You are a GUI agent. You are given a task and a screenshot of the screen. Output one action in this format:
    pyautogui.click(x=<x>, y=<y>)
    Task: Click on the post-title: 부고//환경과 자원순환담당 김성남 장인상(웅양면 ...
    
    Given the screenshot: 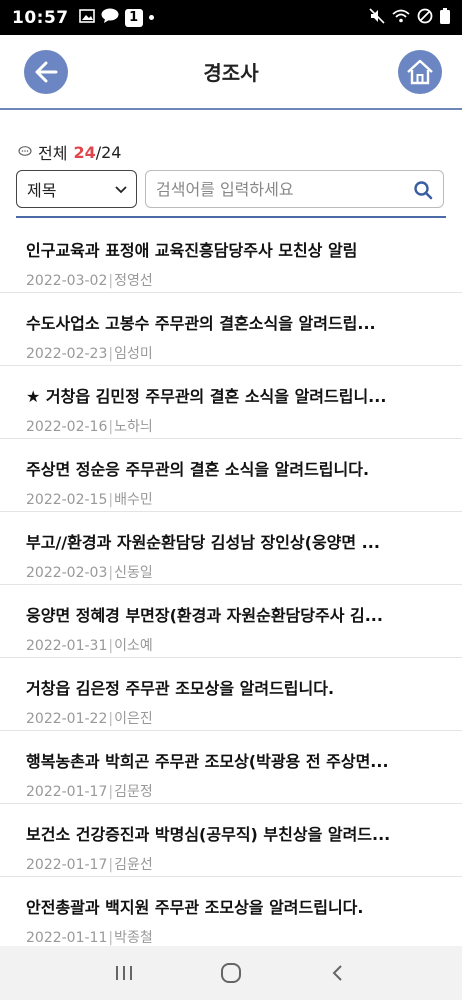 What is the action you would take?
    pyautogui.click(x=203, y=542)
    